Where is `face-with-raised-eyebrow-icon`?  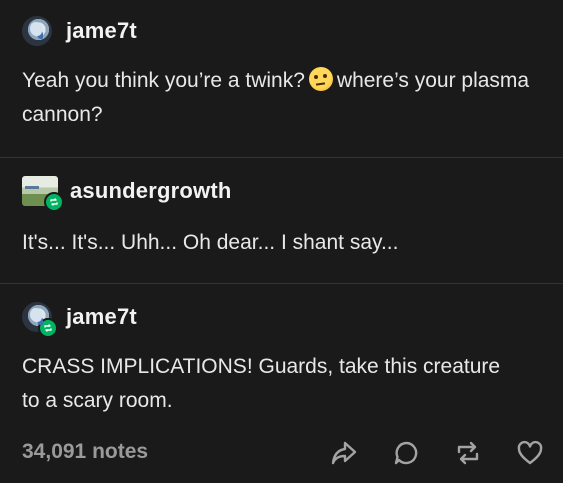 face-with-raised-eyebrow-icon is located at coordinates (320, 79).